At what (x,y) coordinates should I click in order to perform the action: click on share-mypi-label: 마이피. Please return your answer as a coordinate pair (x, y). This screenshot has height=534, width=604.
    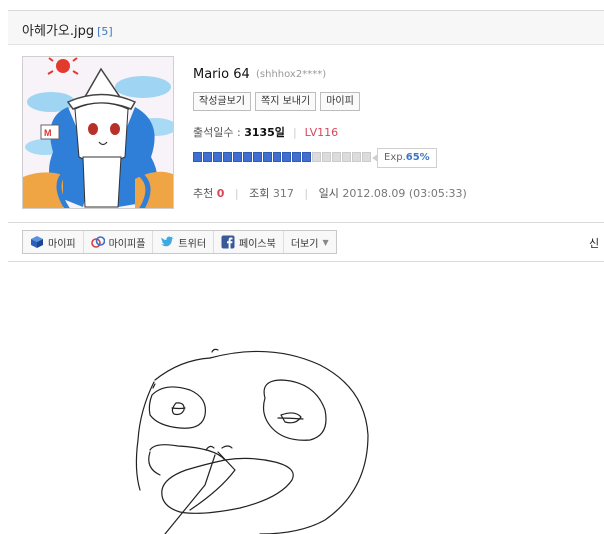
    Looking at the image, I should click on (62, 244).